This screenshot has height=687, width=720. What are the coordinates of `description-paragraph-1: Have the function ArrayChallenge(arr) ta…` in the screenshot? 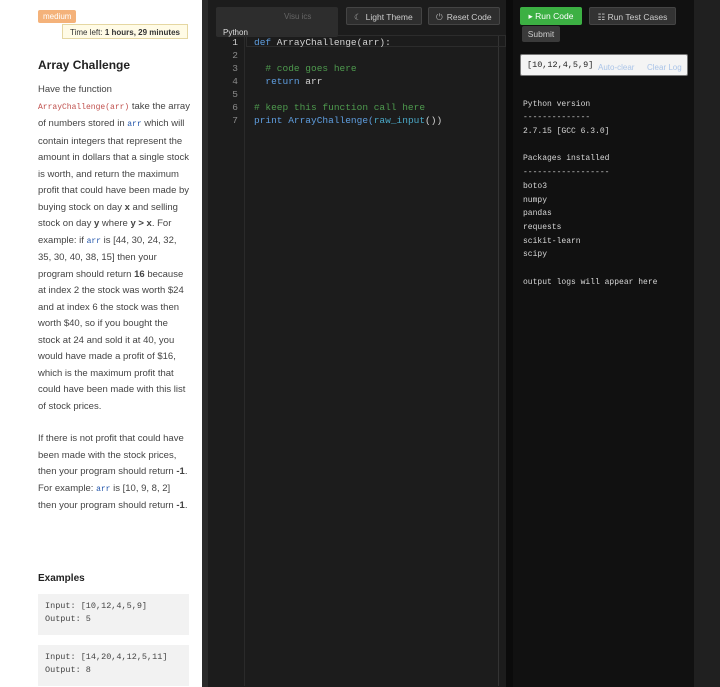 It's located at (114, 248).